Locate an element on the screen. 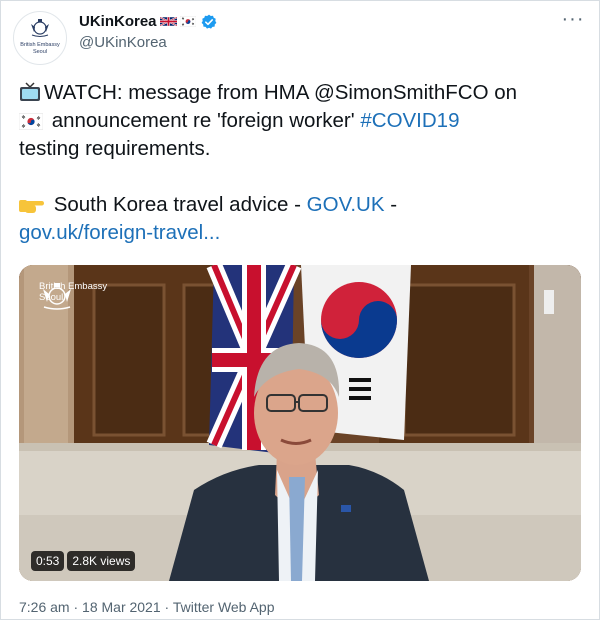  tweet-text-line-2: announcement re 'foreign worker' is located at coordinates (203, 120).